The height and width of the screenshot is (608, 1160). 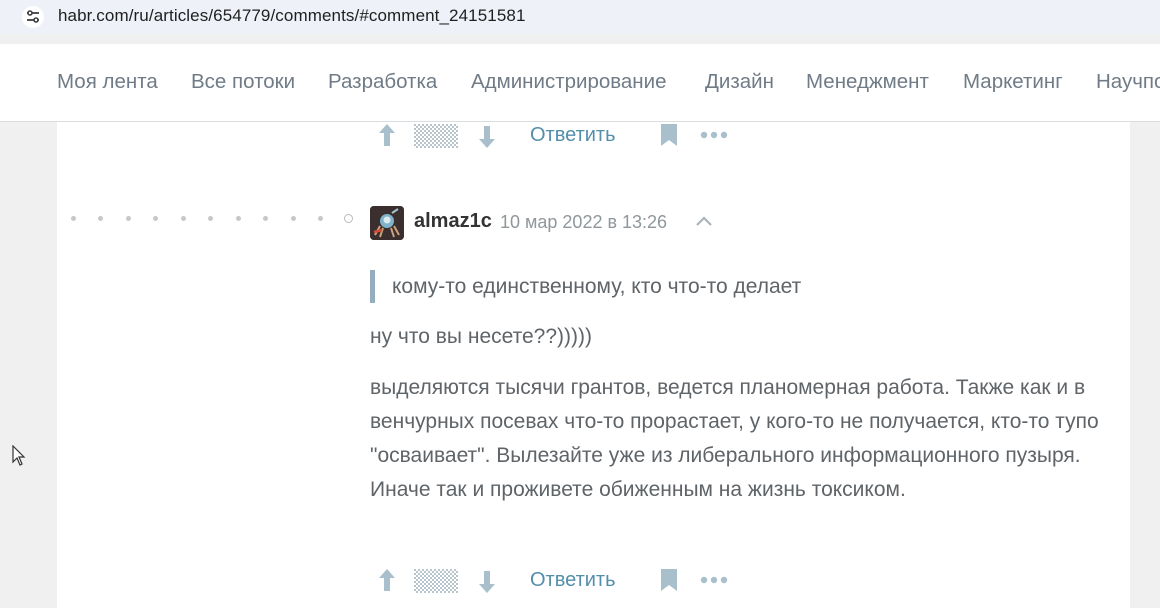 I want to click on mouse-cursor-icon, so click(x=19, y=455).